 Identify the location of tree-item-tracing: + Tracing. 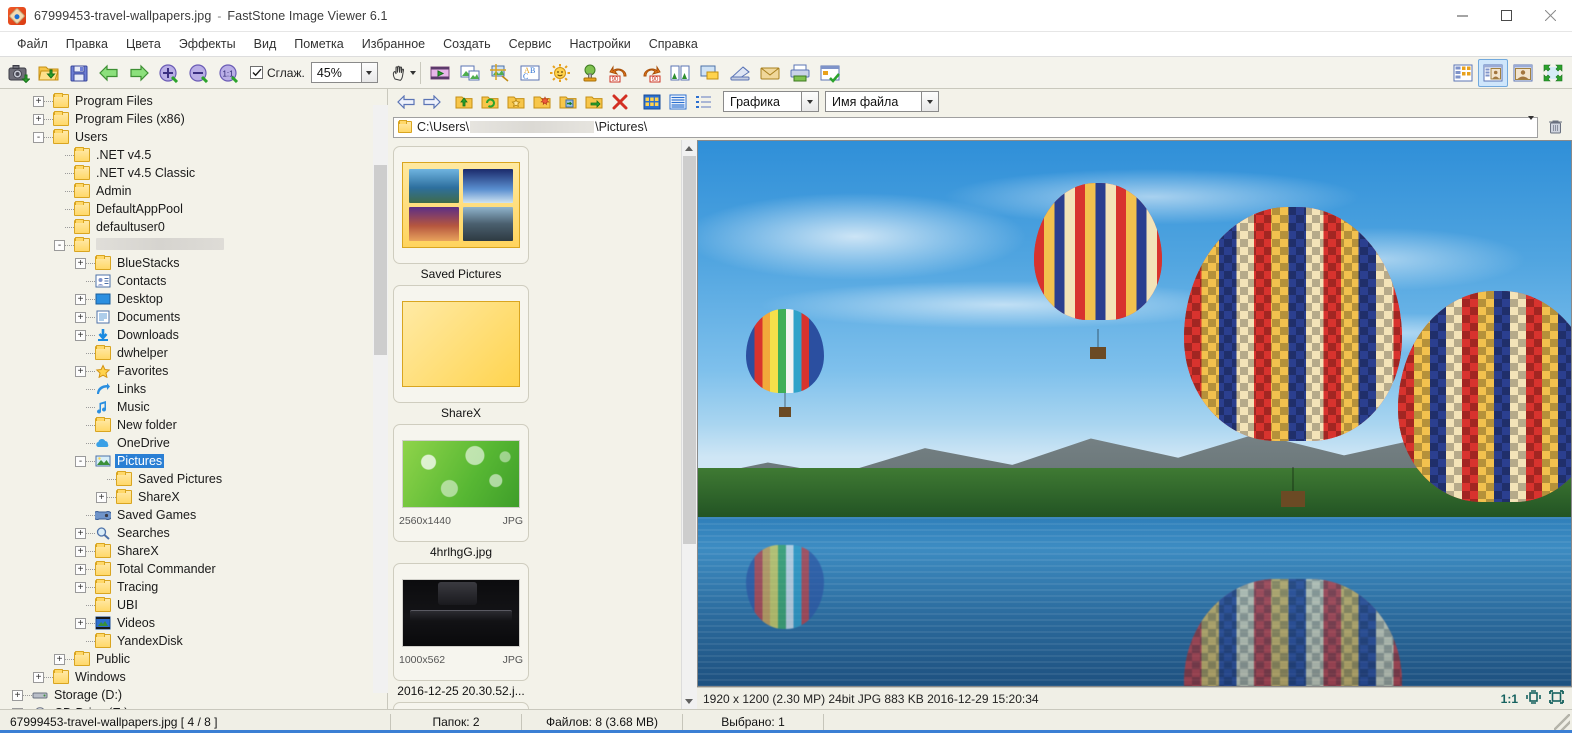
(193, 587).